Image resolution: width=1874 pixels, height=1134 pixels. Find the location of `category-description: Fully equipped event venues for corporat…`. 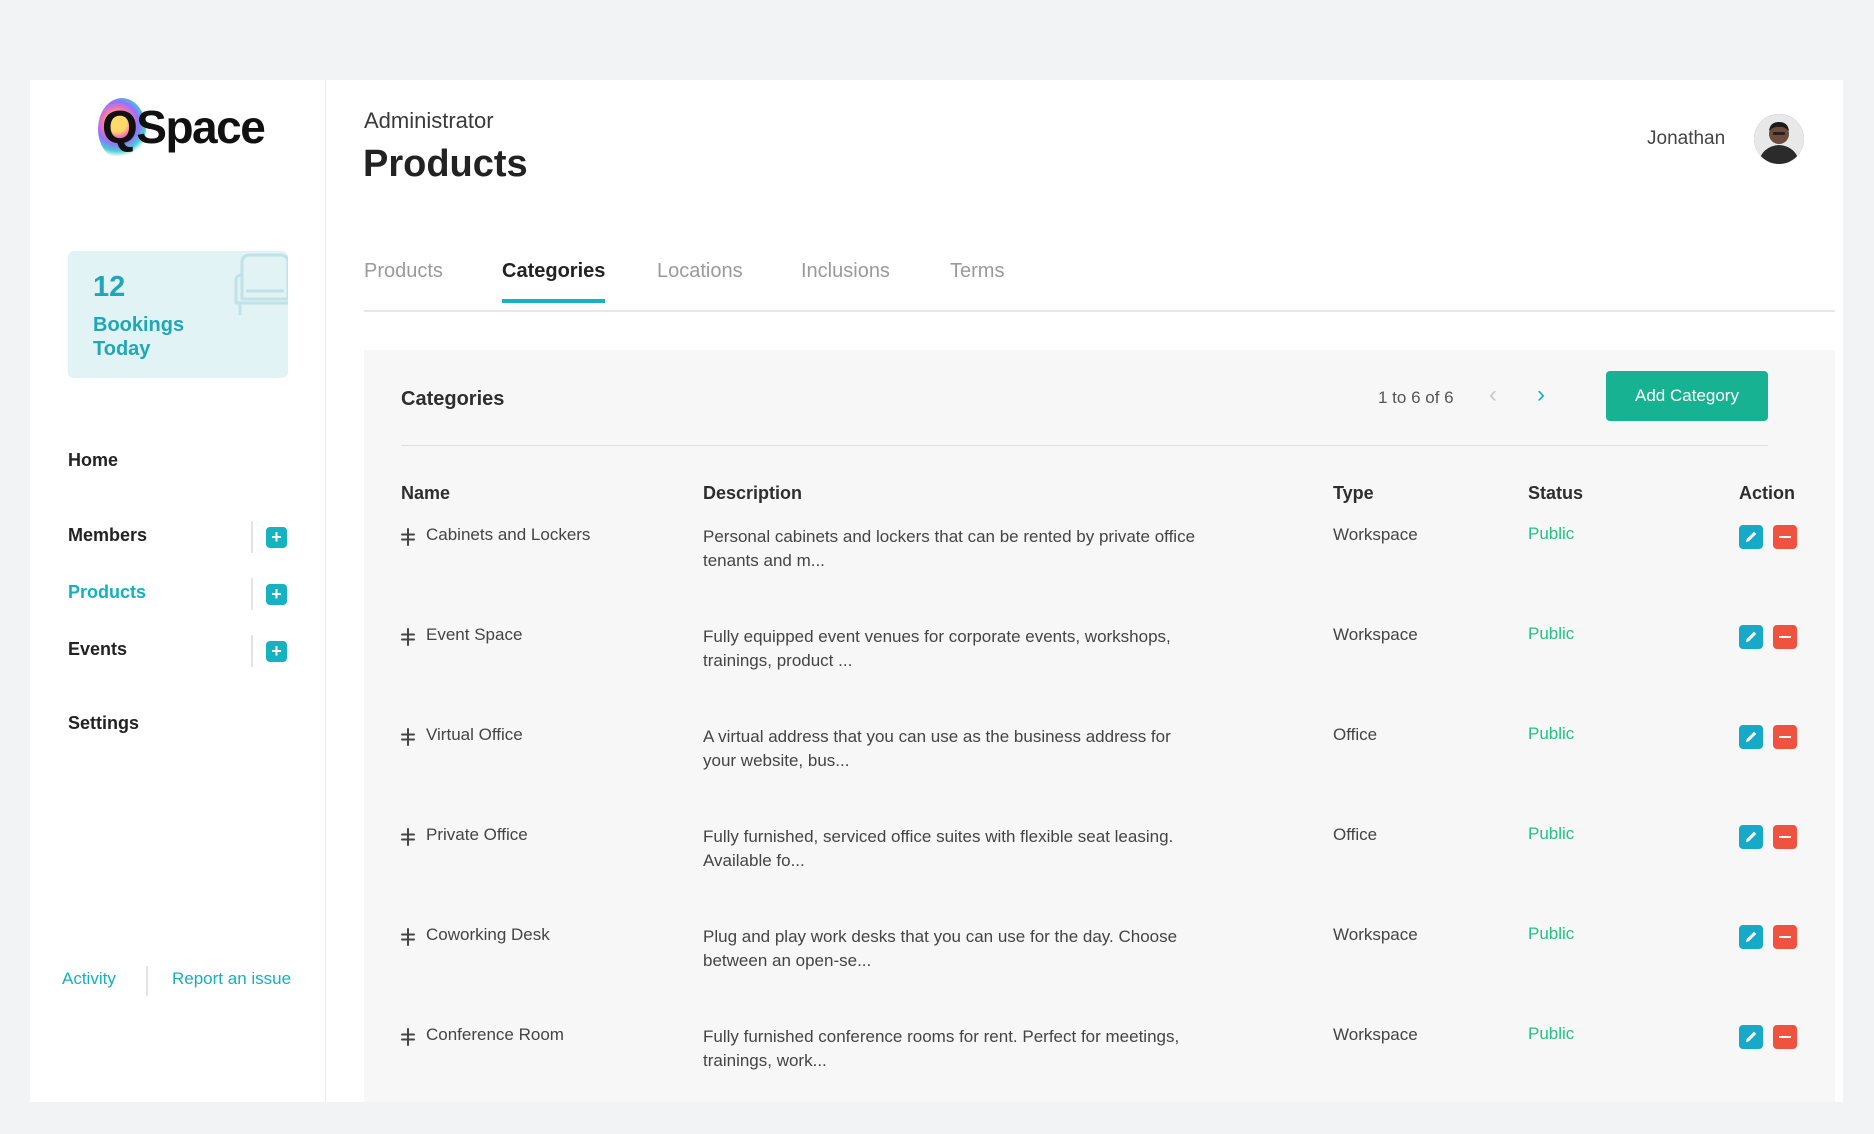

category-description: Fully equipped event venues for corporat… is located at coordinates (953, 649).